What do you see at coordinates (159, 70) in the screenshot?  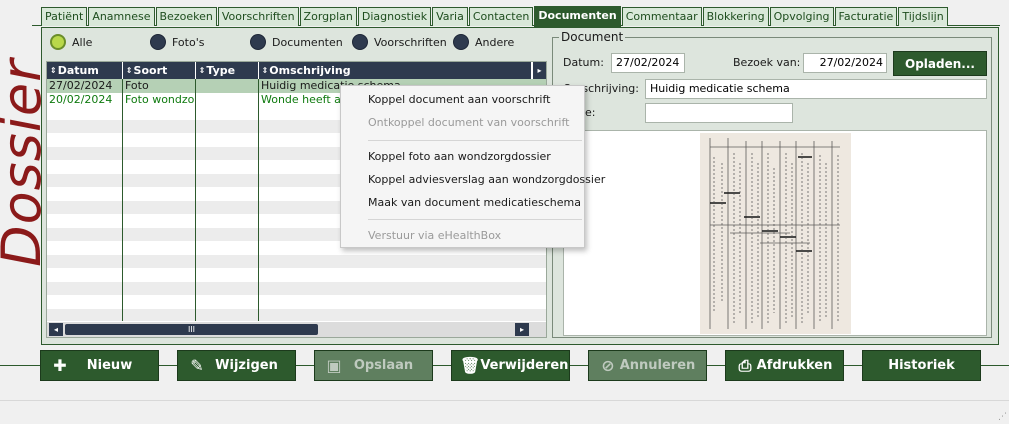 I see `column-header-soort: ⇕Soort` at bounding box center [159, 70].